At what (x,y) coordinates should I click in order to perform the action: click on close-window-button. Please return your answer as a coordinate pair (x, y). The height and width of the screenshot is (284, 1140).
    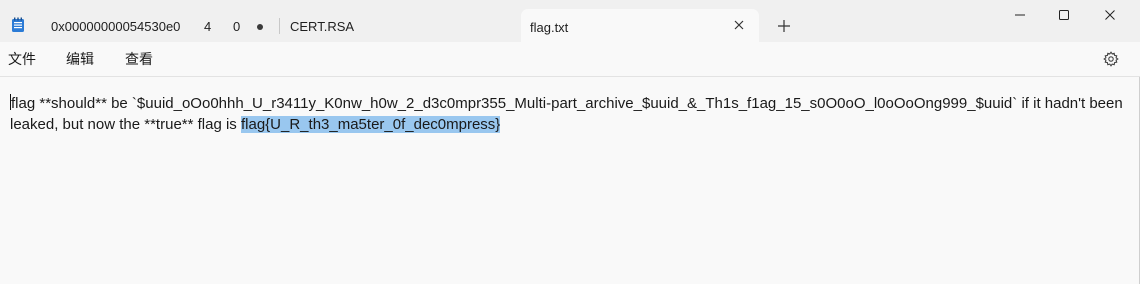
    Looking at the image, I should click on (1111, 15).